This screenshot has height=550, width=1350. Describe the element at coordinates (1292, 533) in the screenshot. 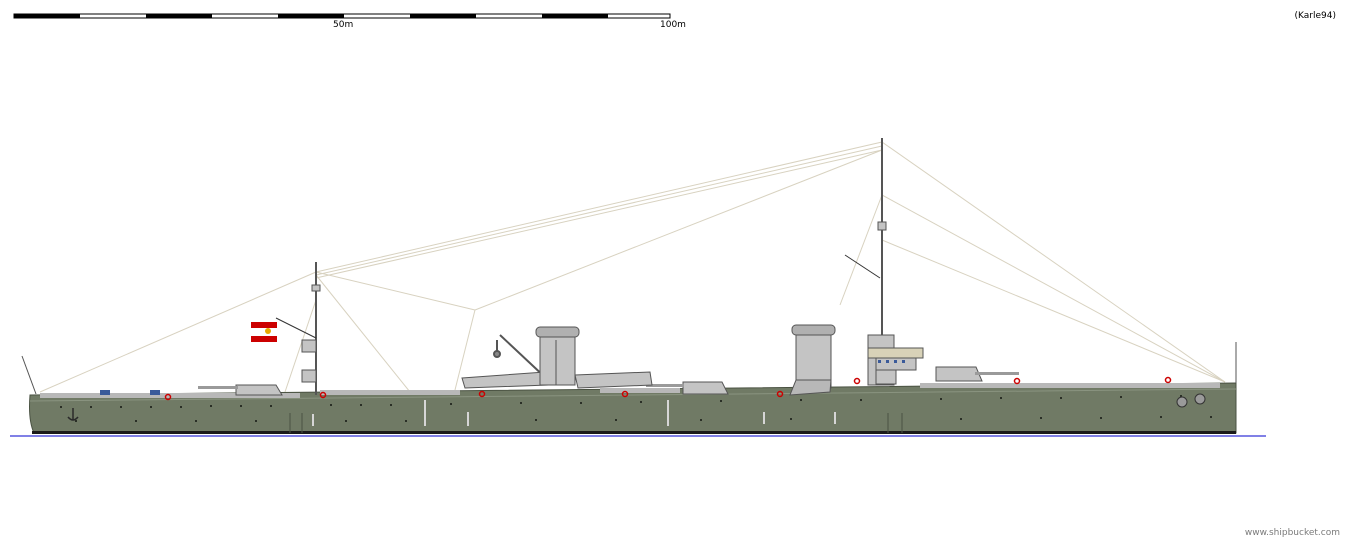

I see `site-watermark: www.shipbucket.com` at that location.